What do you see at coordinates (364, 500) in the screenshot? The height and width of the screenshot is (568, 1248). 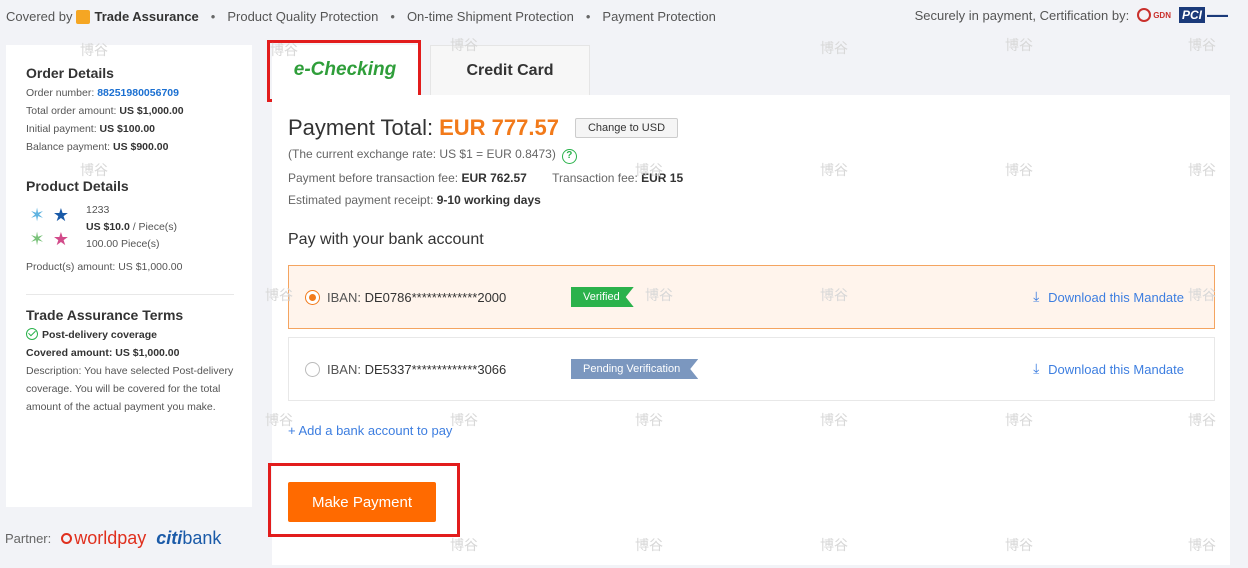 I see `highlight-box-payment` at bounding box center [364, 500].